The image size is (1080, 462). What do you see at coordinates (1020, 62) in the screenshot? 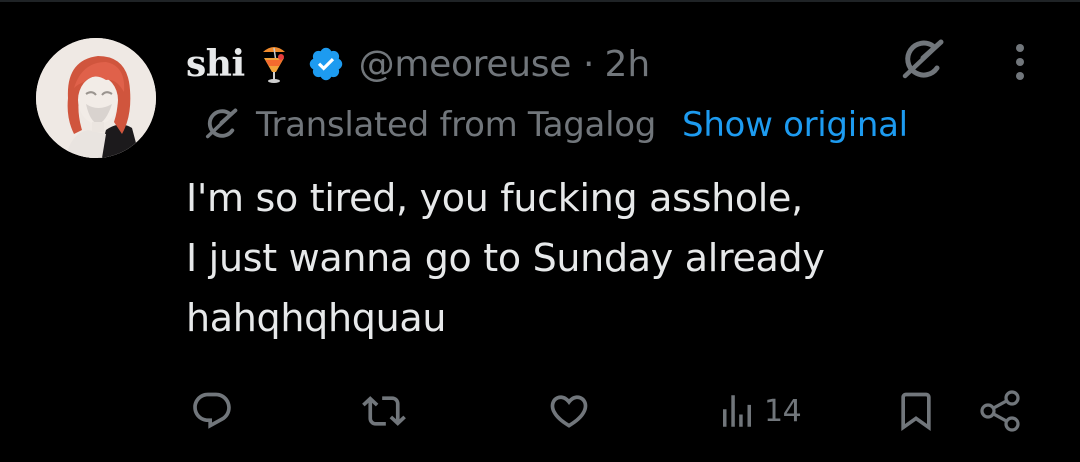
I see `more-options-icon` at bounding box center [1020, 62].